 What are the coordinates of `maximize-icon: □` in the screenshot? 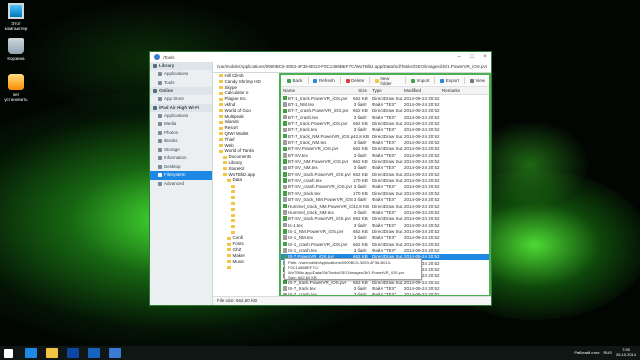 It's located at (472, 57).